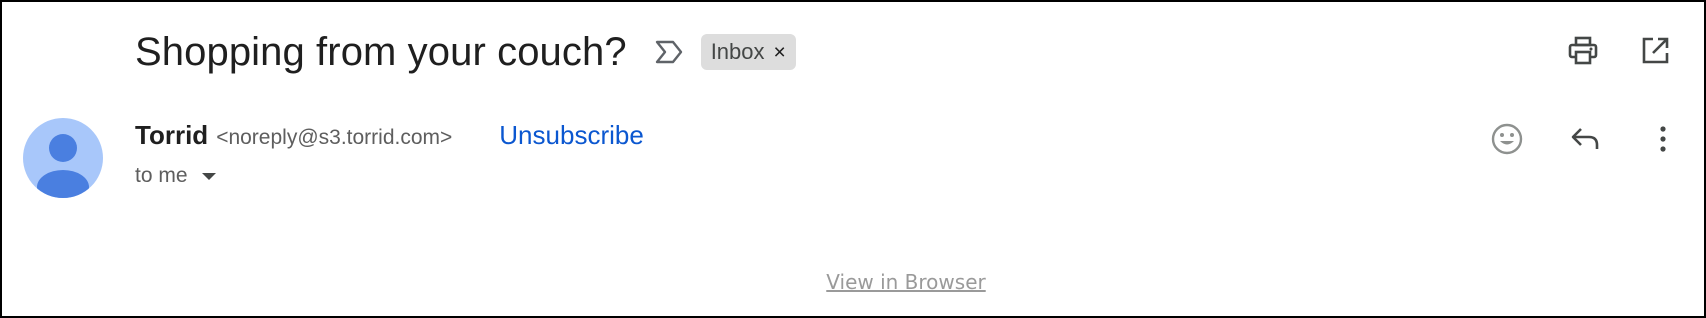 This screenshot has height=318, width=1706. Describe the element at coordinates (669, 52) in the screenshot. I see `importance-marker-icon` at that location.